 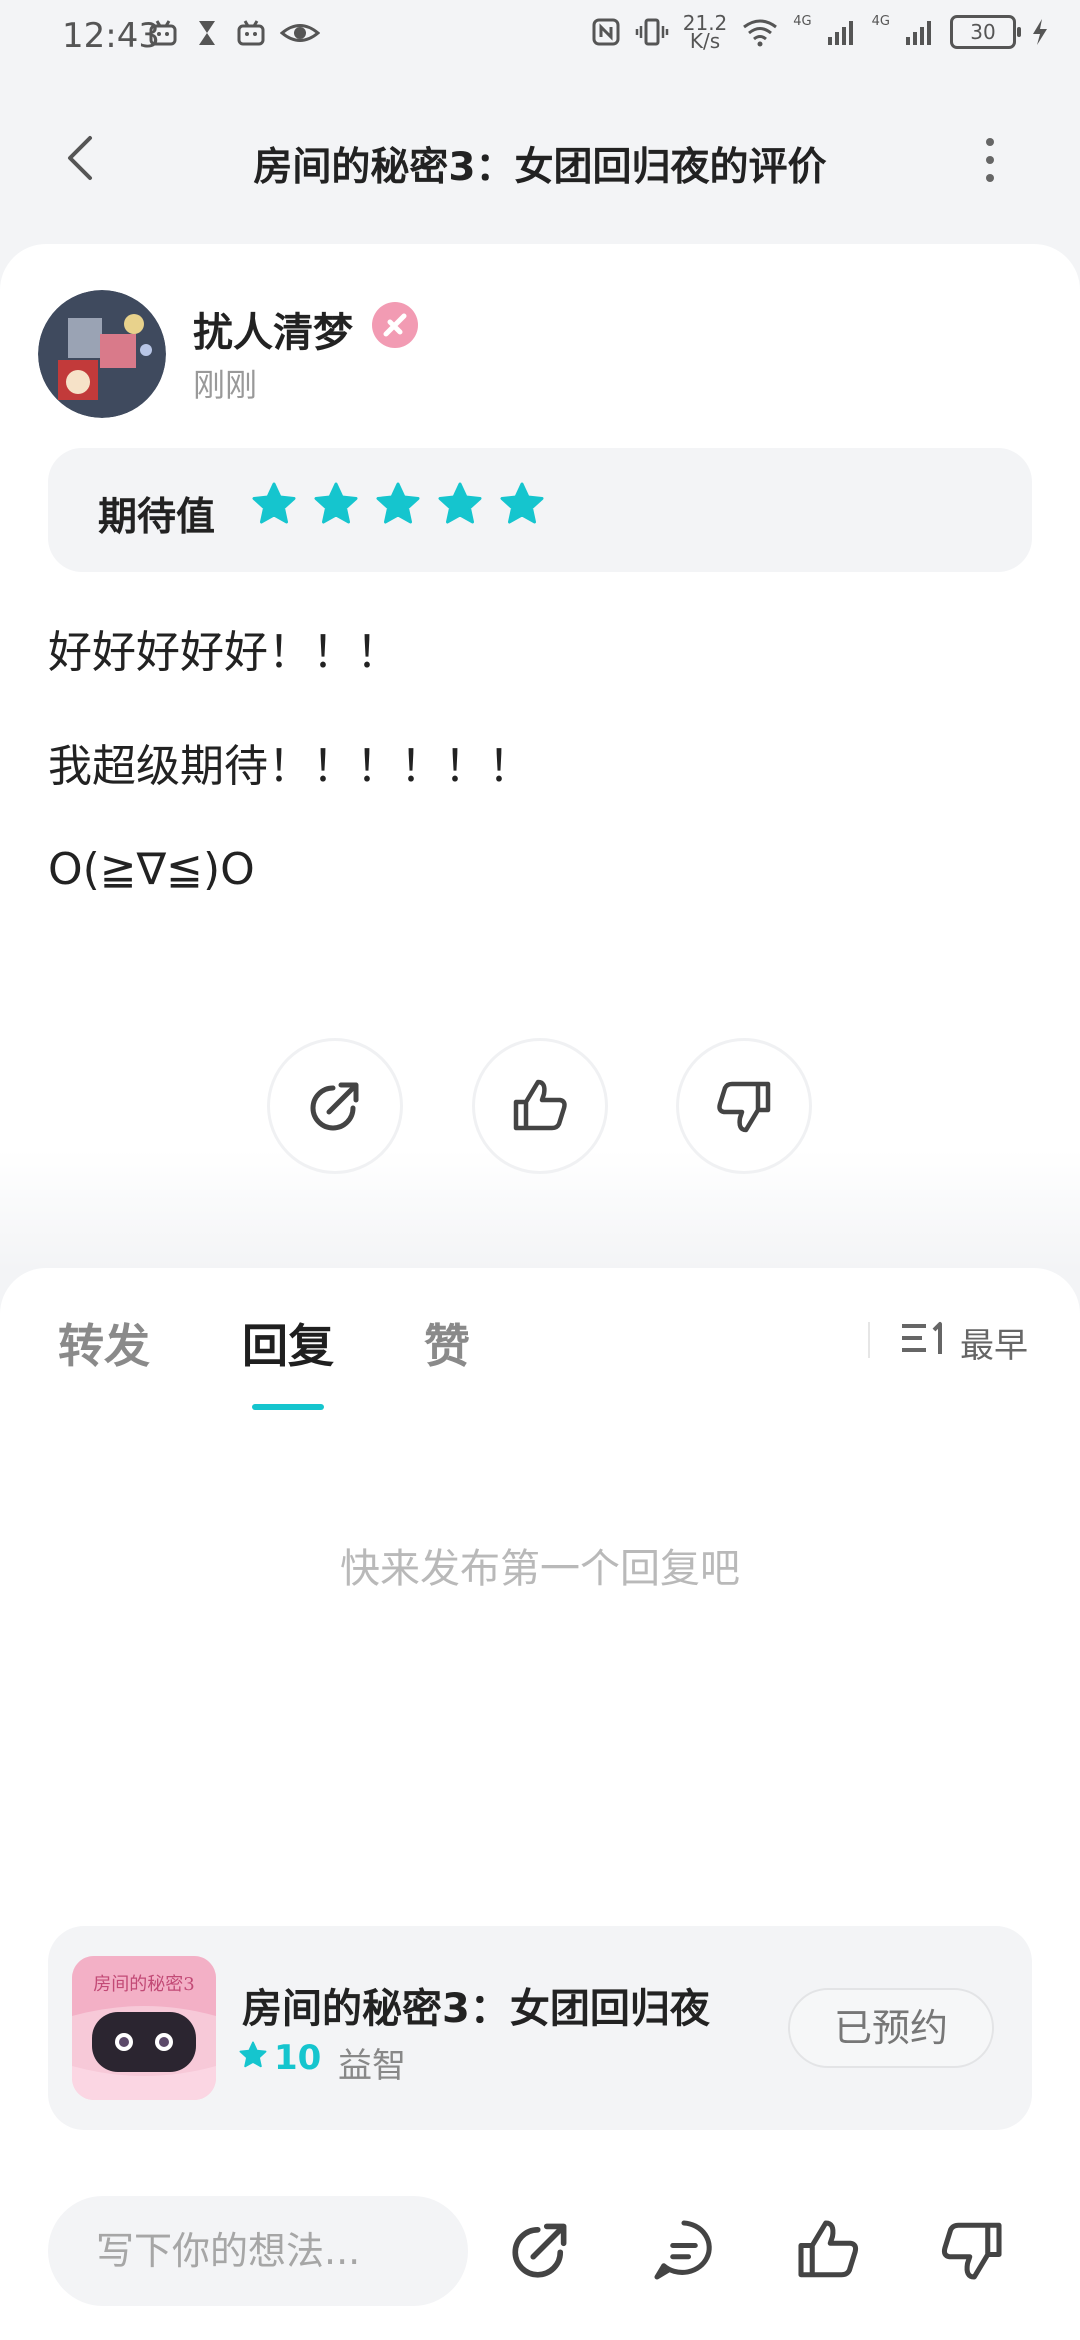 I want to click on game-title: 房间的秘密3：女团回归夜, so click(x=476, y=2005).